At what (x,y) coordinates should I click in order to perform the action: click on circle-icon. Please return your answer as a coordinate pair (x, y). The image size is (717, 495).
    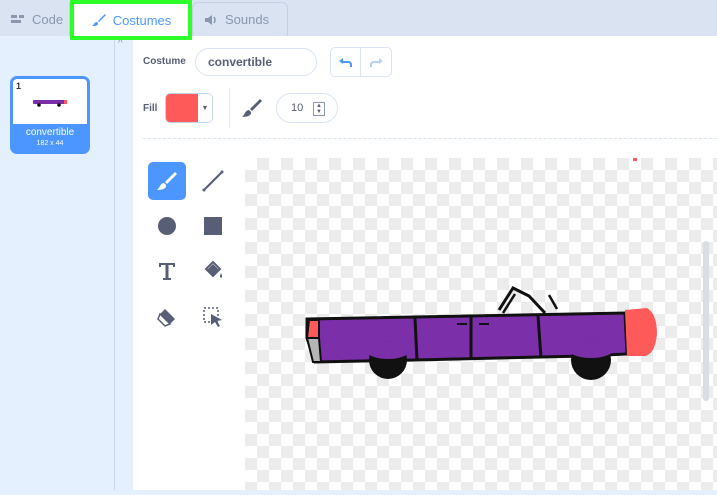
    Looking at the image, I should click on (167, 226).